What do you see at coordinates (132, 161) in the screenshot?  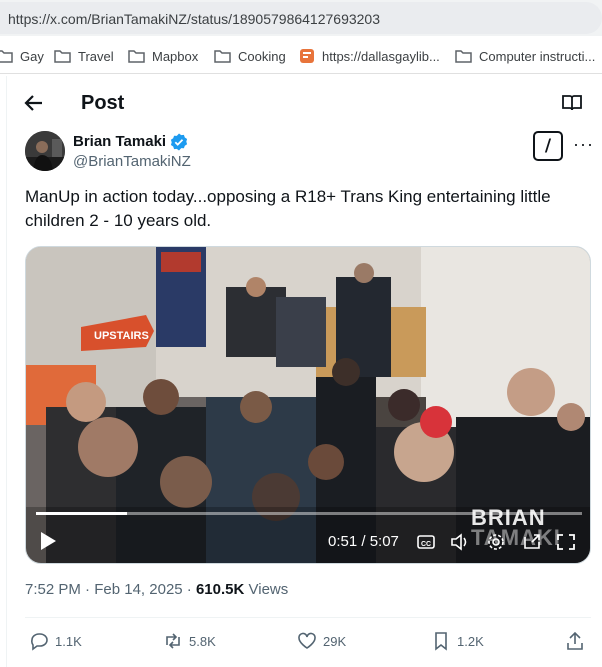 I see `author-handle: @BrianTamakiNZ` at bounding box center [132, 161].